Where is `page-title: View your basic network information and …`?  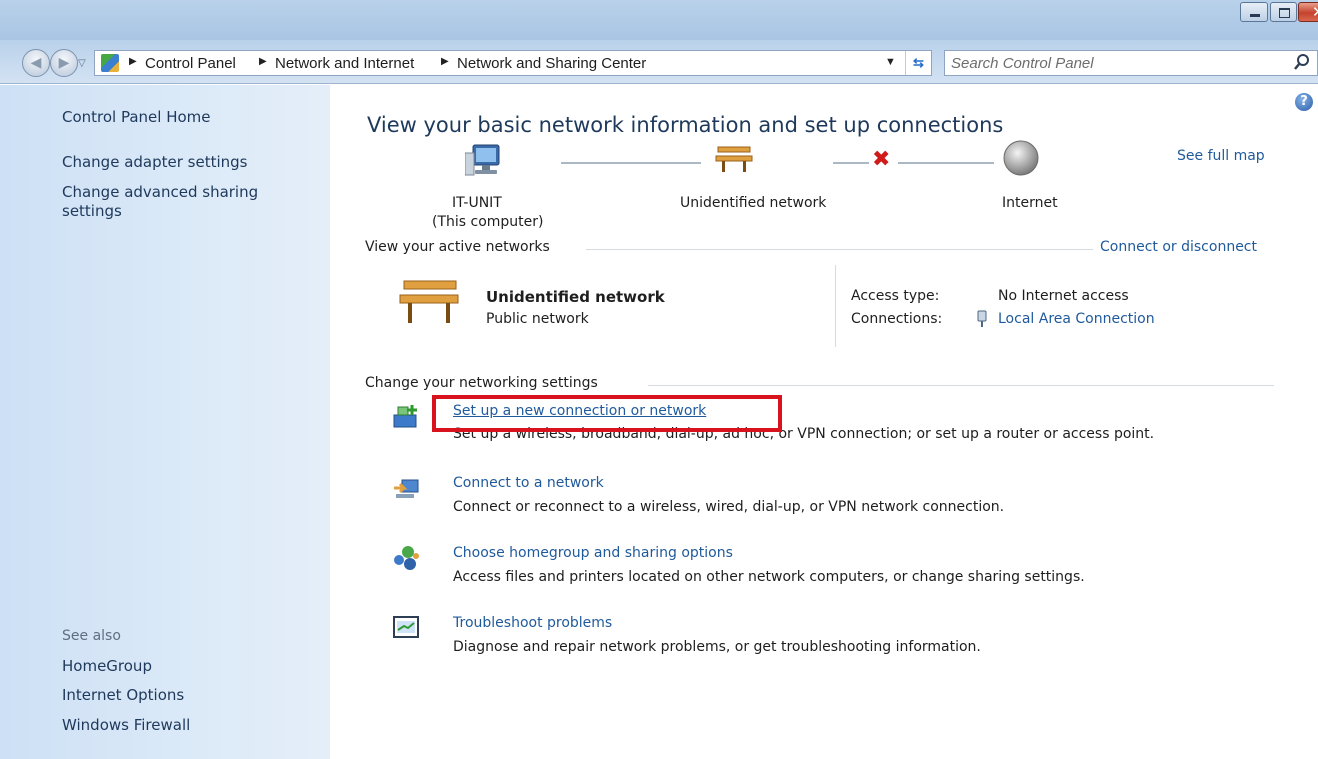 page-title: View your basic network information and … is located at coordinates (685, 125).